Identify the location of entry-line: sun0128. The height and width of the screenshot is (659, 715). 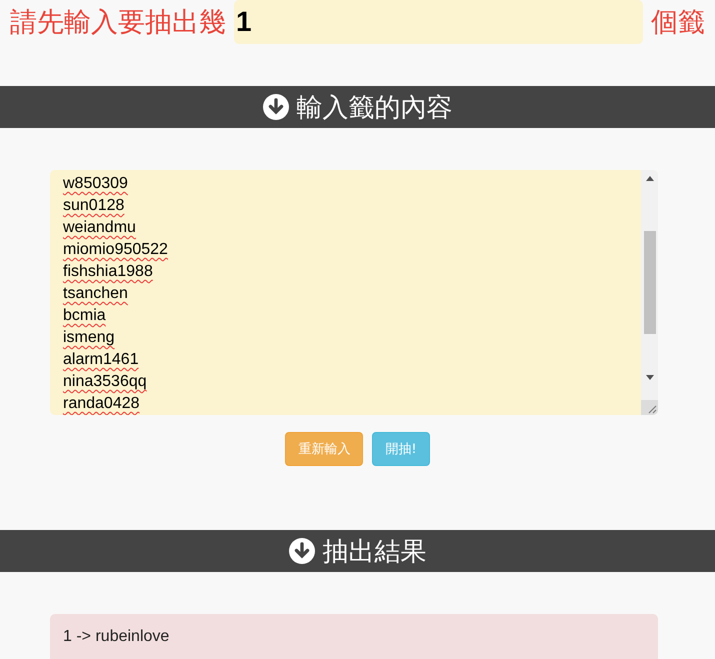
(93, 206).